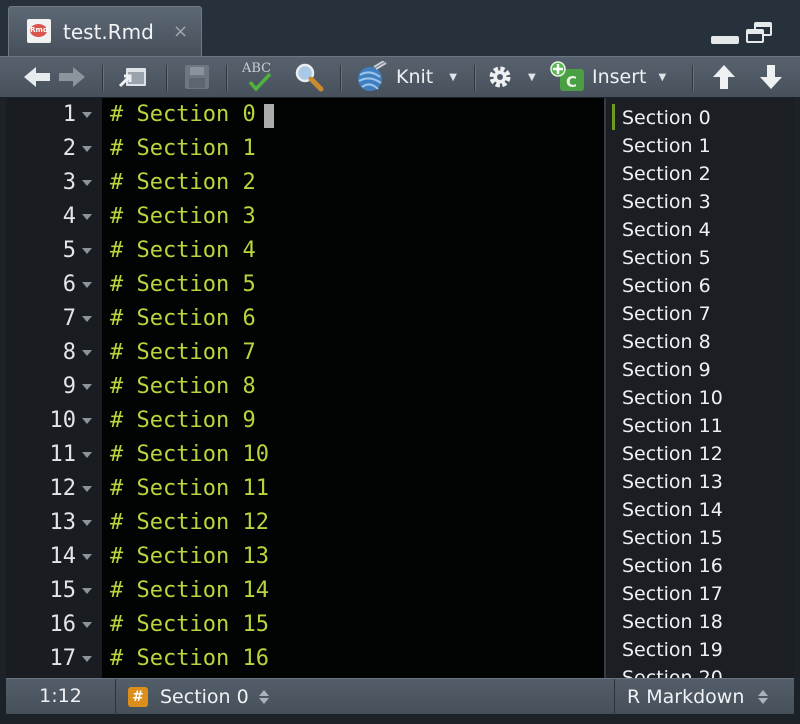  I want to click on section-selector: # Section 0, so click(193, 697).